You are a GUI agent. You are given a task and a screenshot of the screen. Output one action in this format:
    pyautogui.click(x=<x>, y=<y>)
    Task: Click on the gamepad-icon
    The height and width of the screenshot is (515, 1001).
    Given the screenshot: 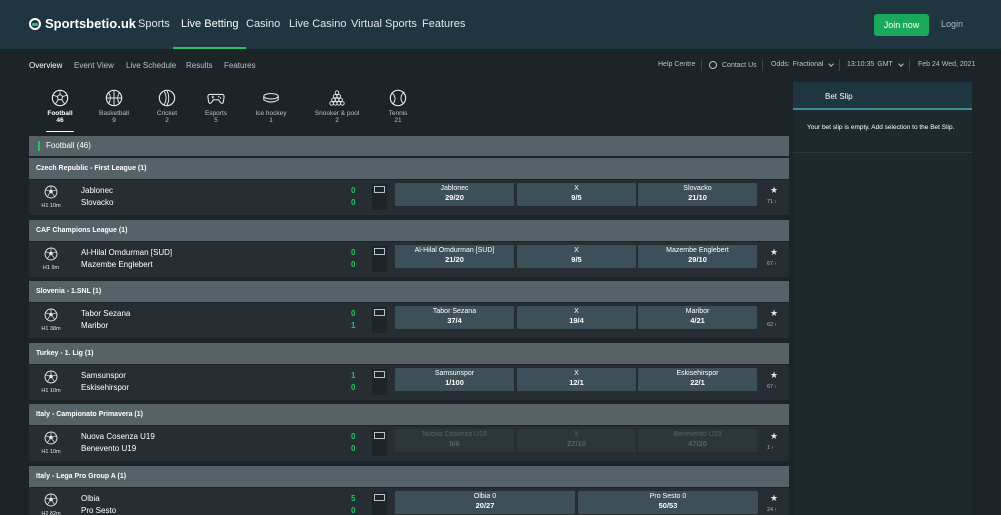 What is the action you would take?
    pyautogui.click(x=216, y=98)
    